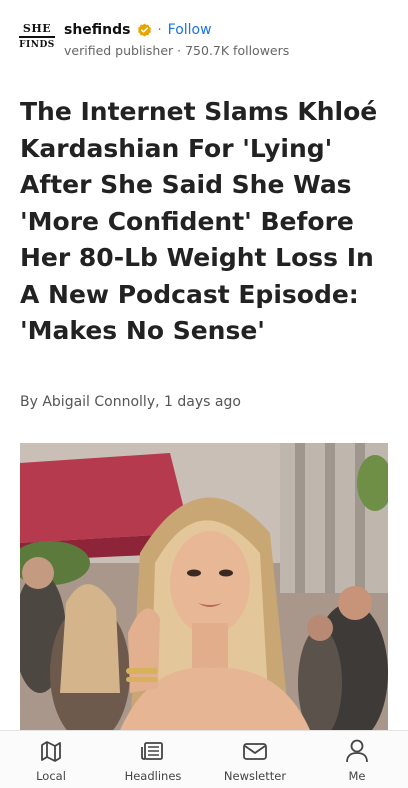  What do you see at coordinates (177, 50) in the screenshot?
I see `publisher-subtitle: verified publisher · 750.7K followers` at bounding box center [177, 50].